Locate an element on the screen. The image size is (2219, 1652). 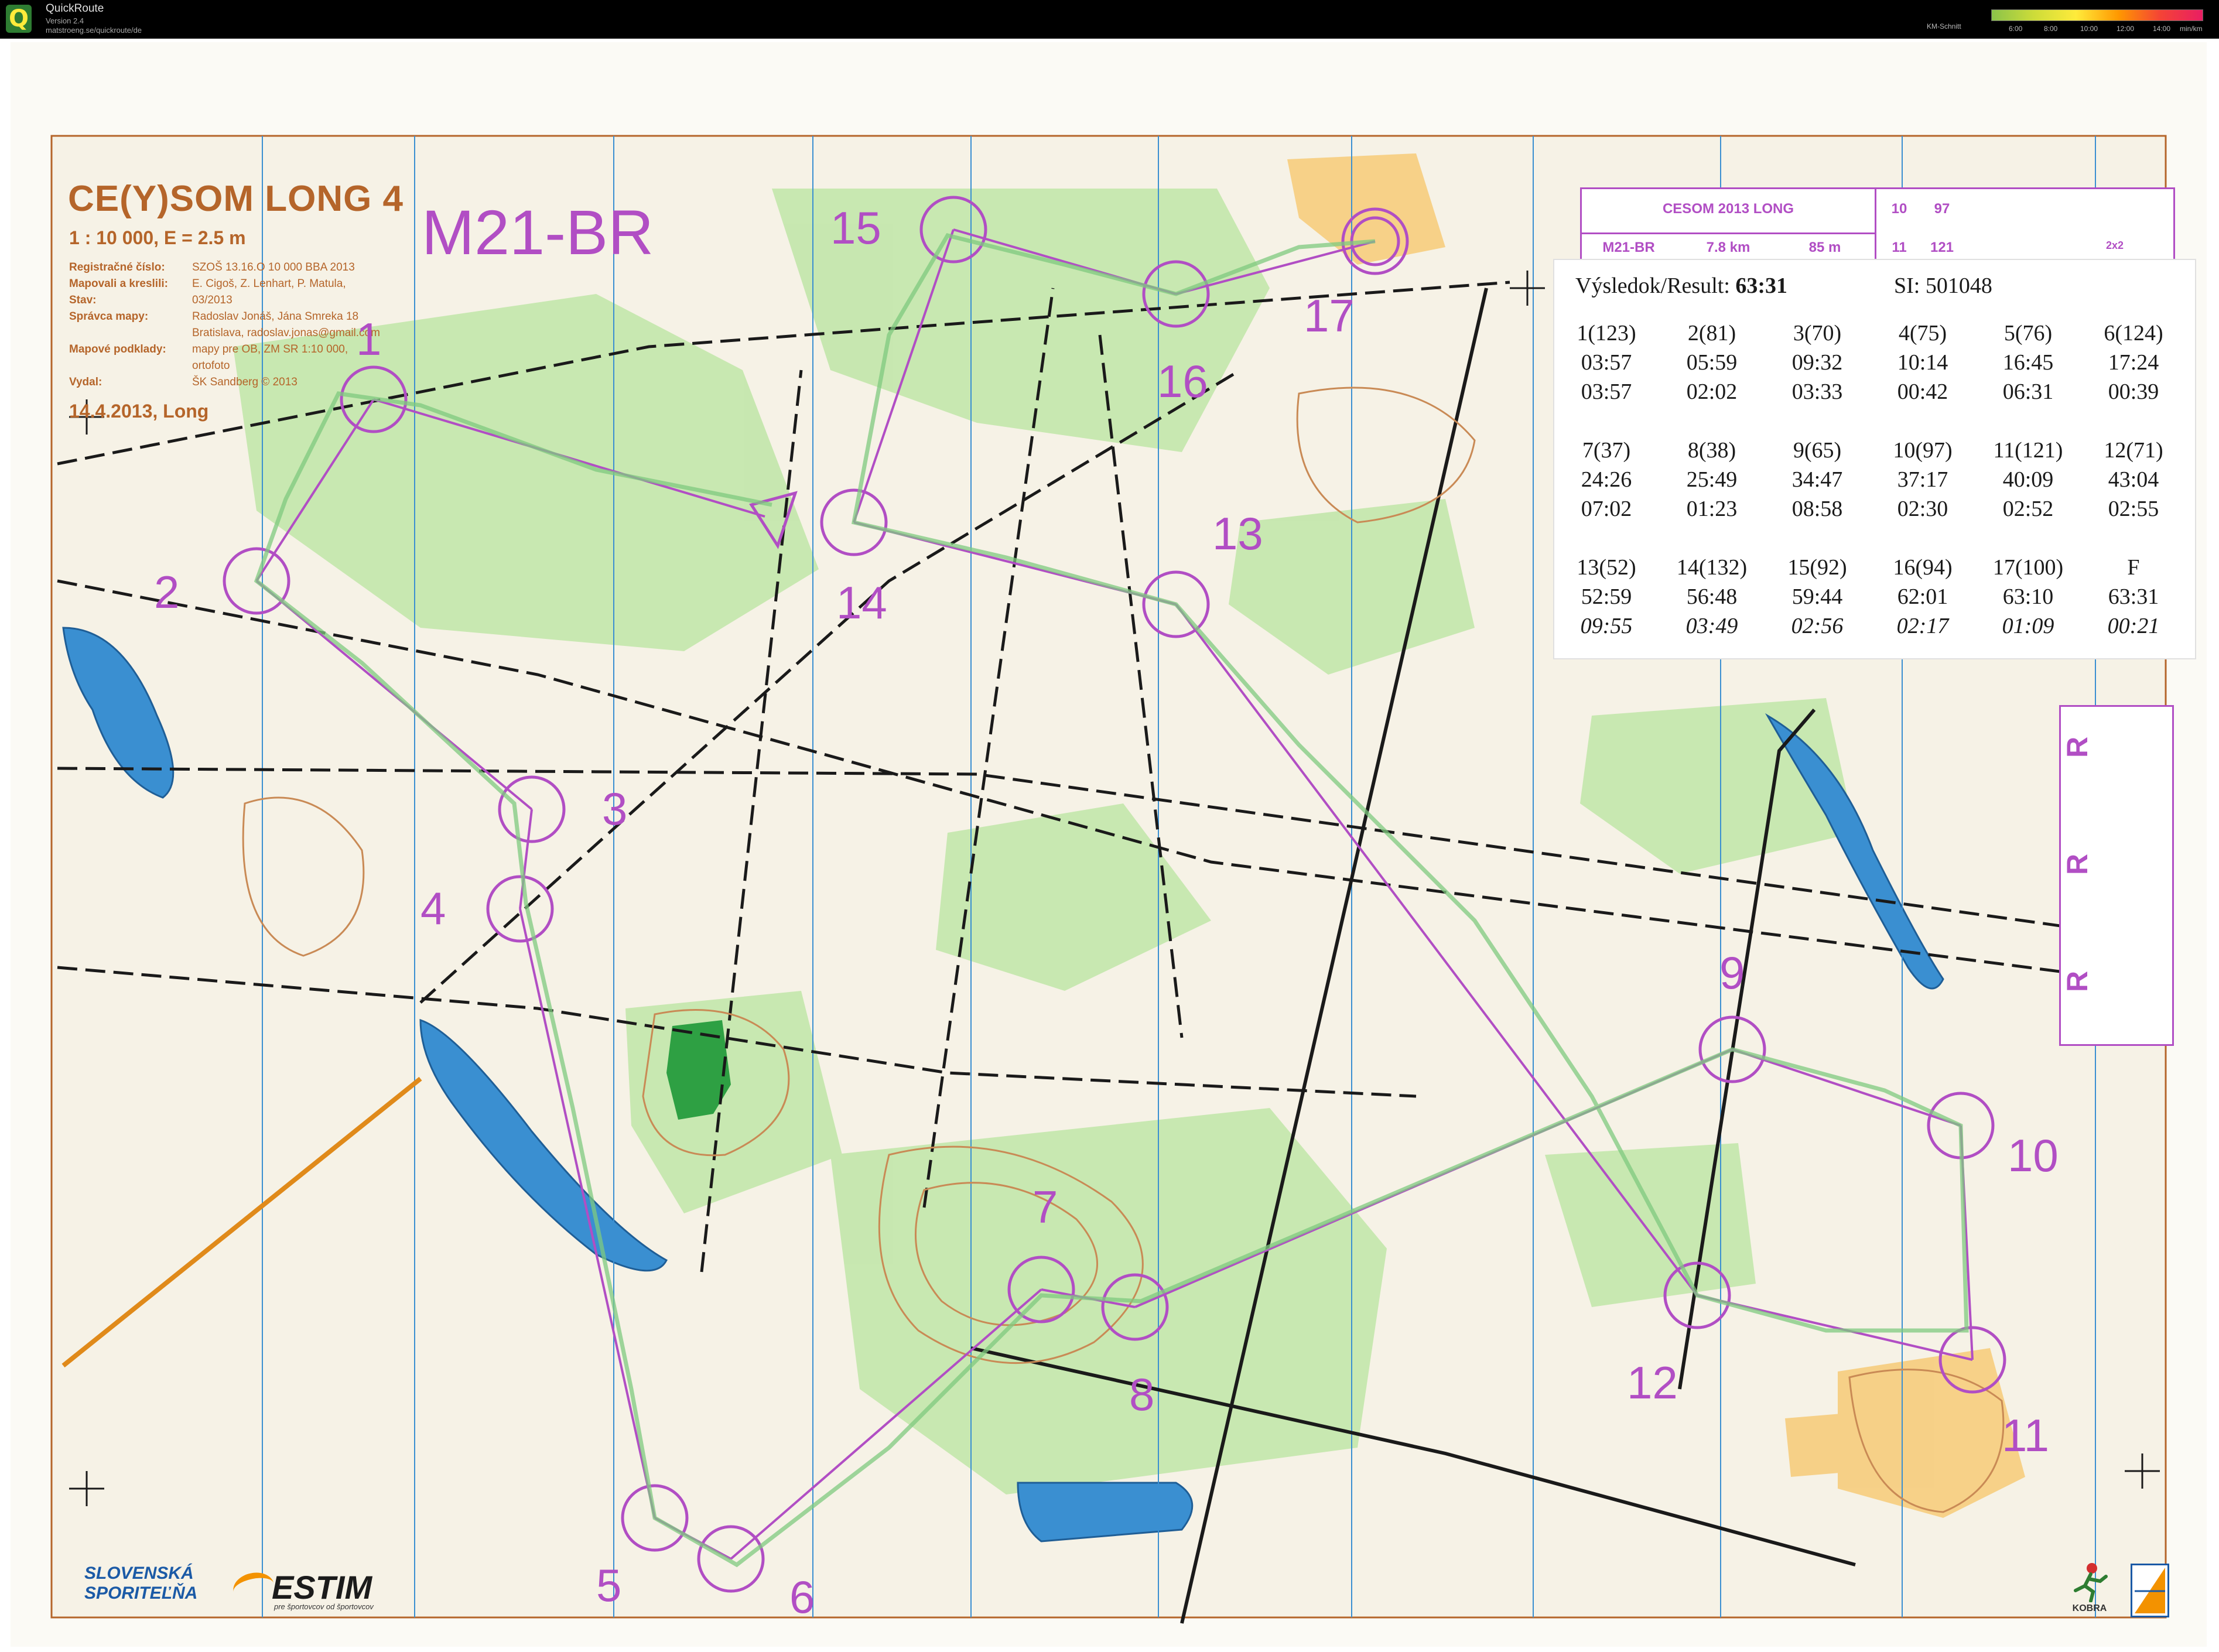
split-cell: 13(52) 52:59 09:55 is located at coordinates (1606, 597).